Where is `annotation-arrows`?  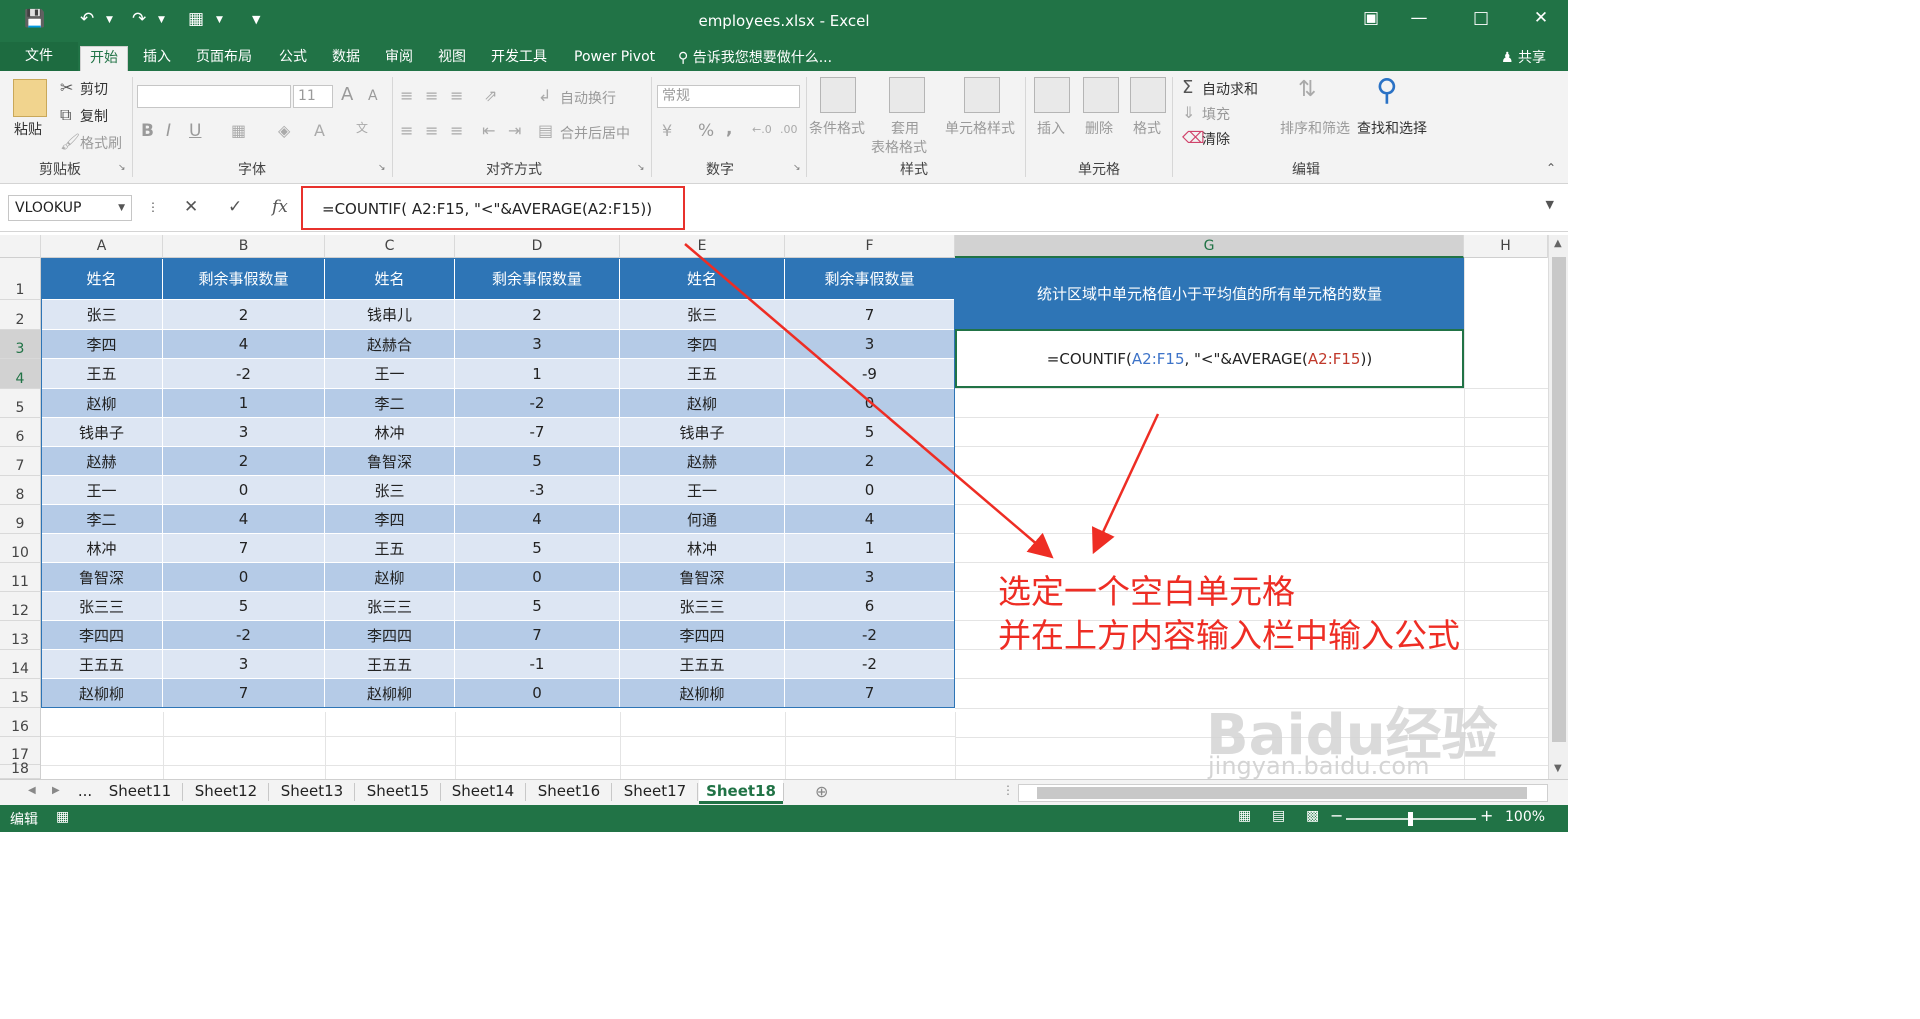 annotation-arrows is located at coordinates (922, 401).